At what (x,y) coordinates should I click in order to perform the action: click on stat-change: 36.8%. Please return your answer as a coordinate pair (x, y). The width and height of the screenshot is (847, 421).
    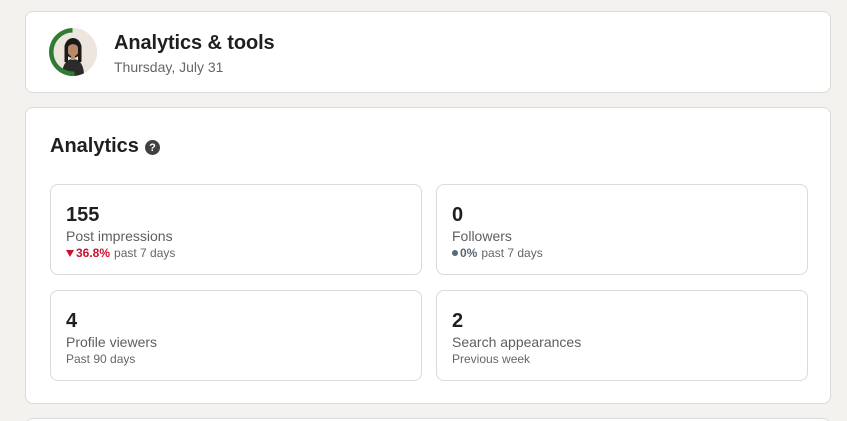
    Looking at the image, I should click on (93, 253).